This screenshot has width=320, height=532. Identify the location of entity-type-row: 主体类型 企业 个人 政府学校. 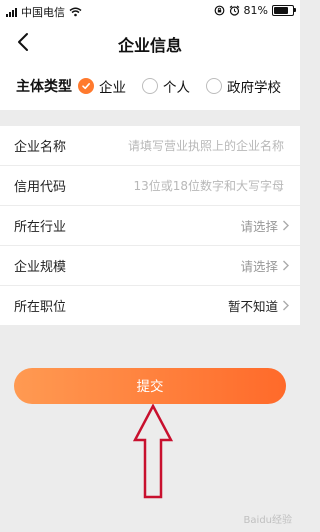
(150, 86).